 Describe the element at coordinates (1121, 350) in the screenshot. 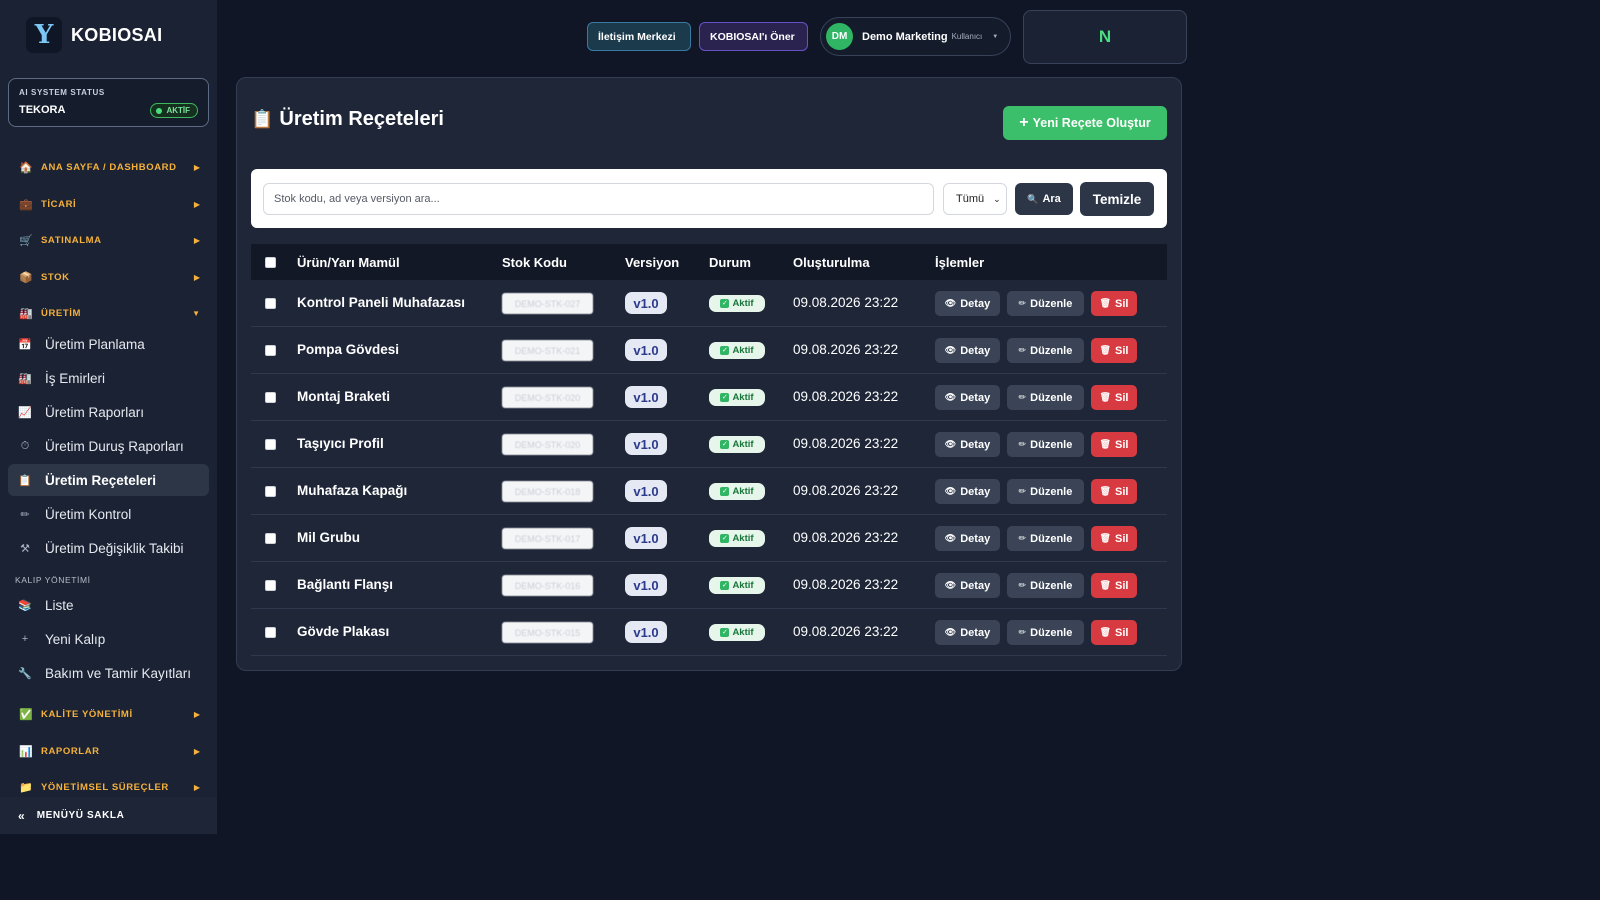

I see `delete-label: Sil` at that location.